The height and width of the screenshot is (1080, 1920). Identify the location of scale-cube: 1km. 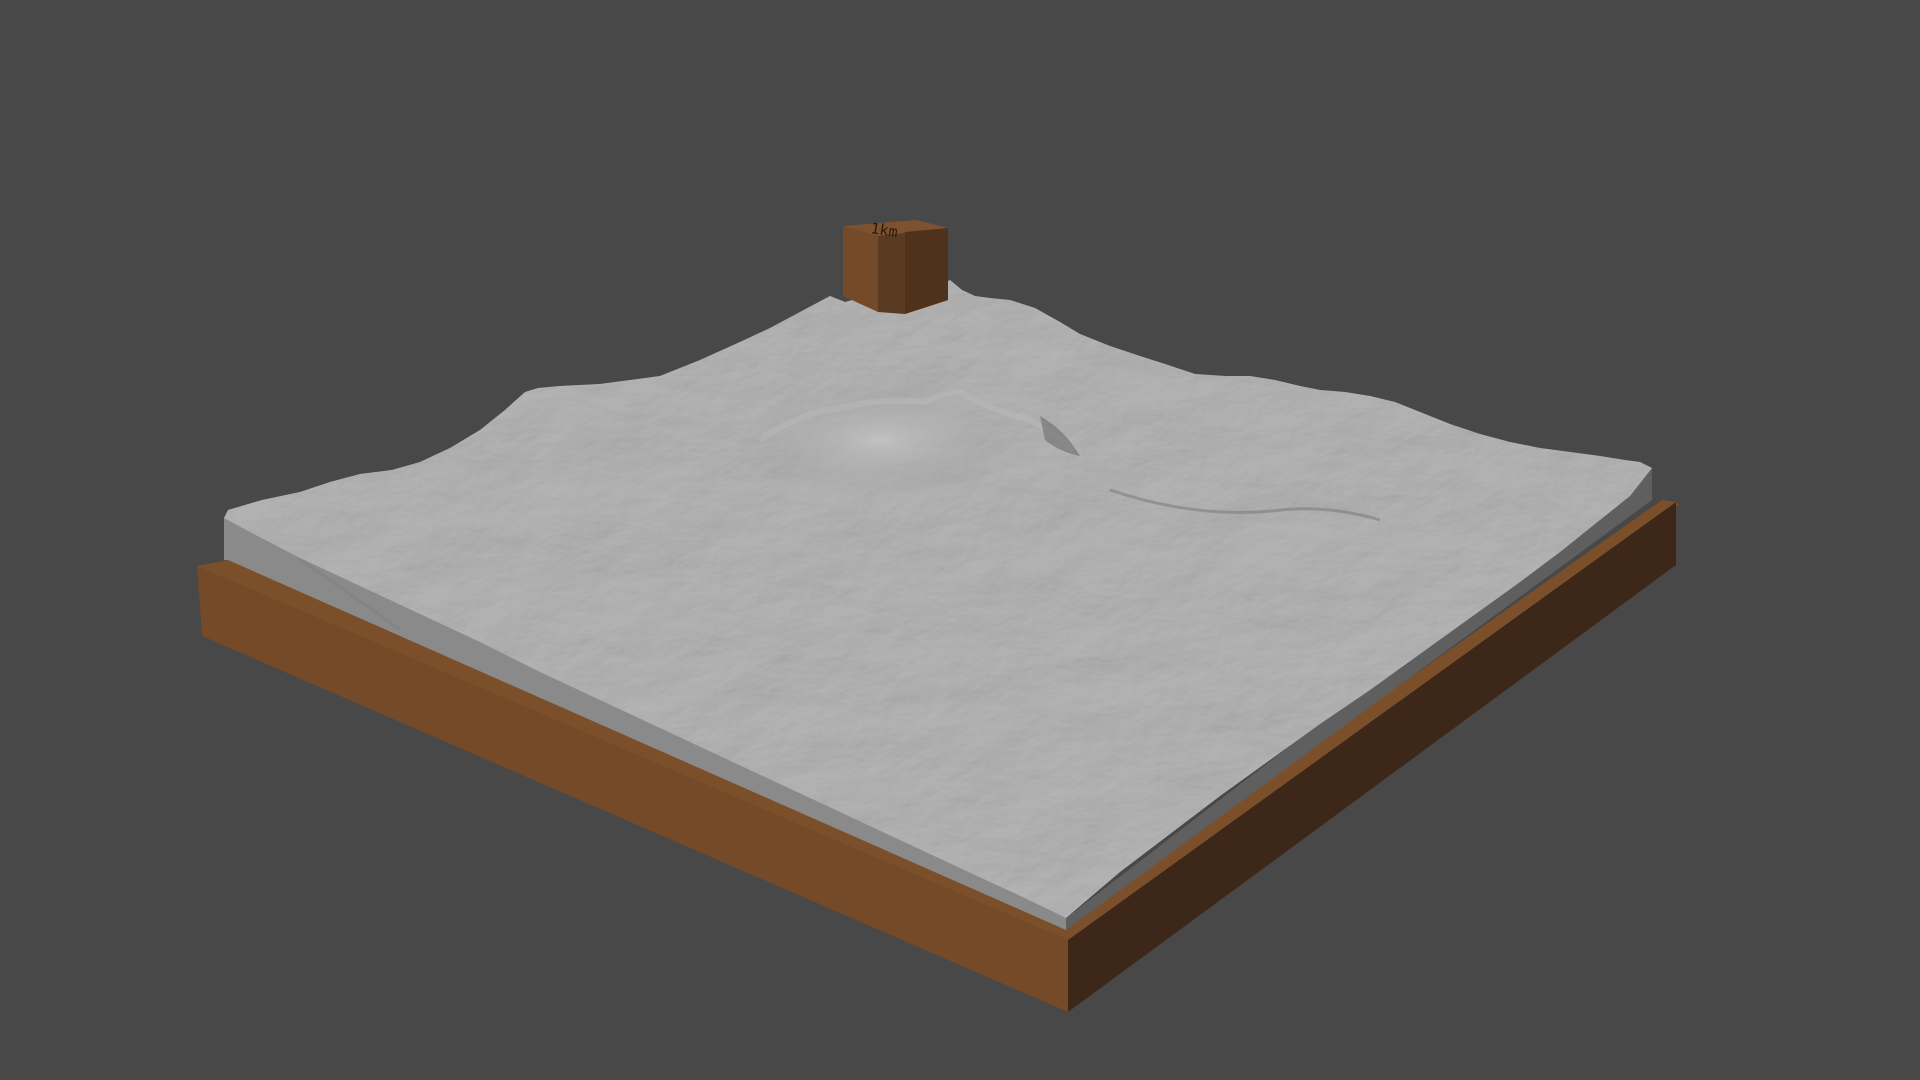
(895, 266).